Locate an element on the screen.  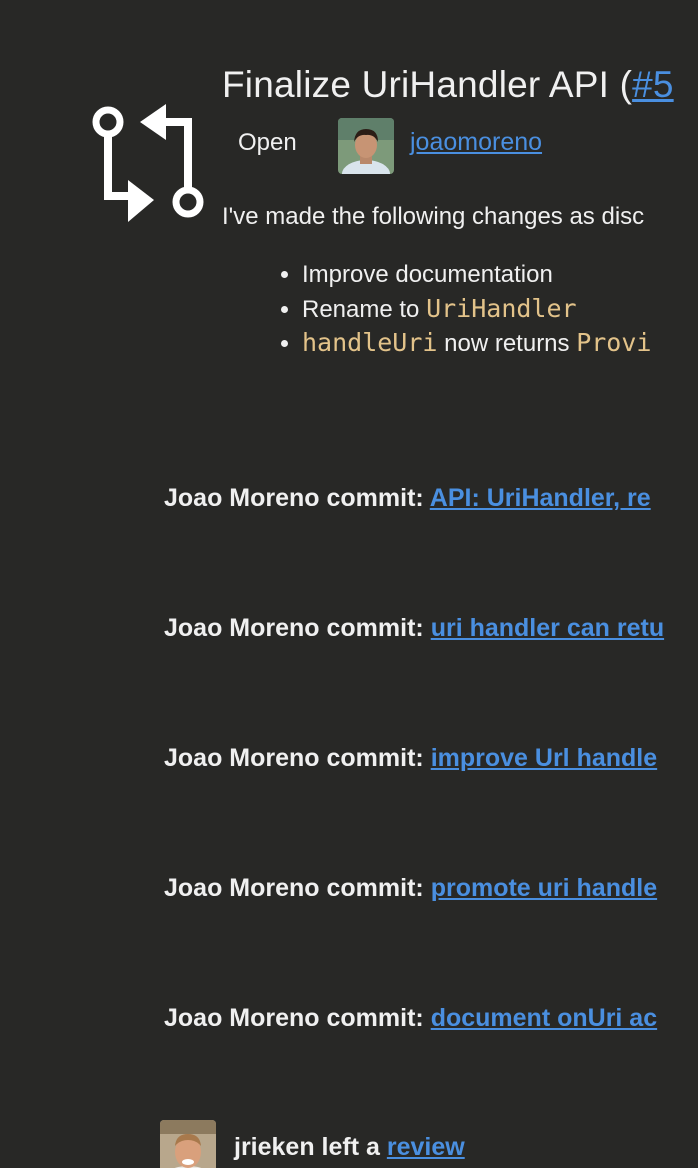
pr-description: I've made the following changes as disc is located at coordinates (433, 216).